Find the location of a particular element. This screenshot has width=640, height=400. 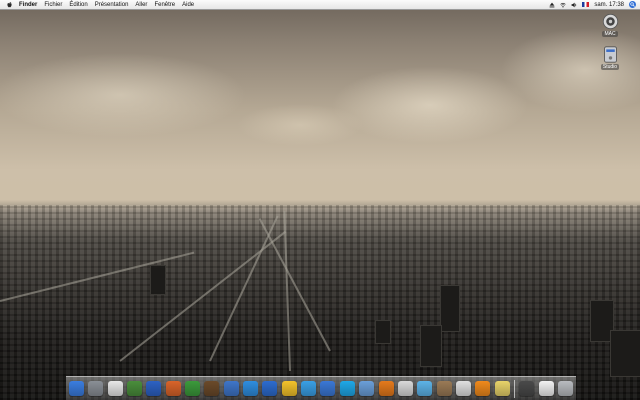

skype-icon is located at coordinates (347, 388).